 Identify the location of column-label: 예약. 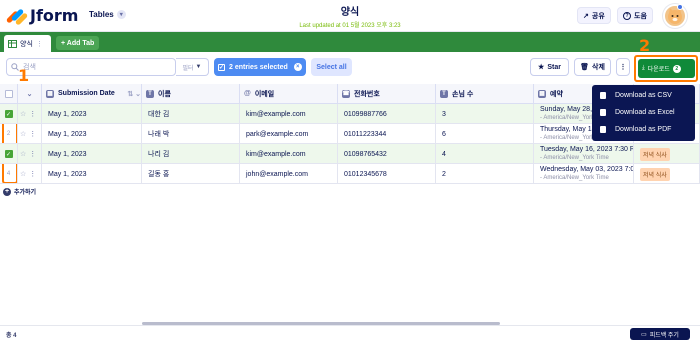
(556, 94).